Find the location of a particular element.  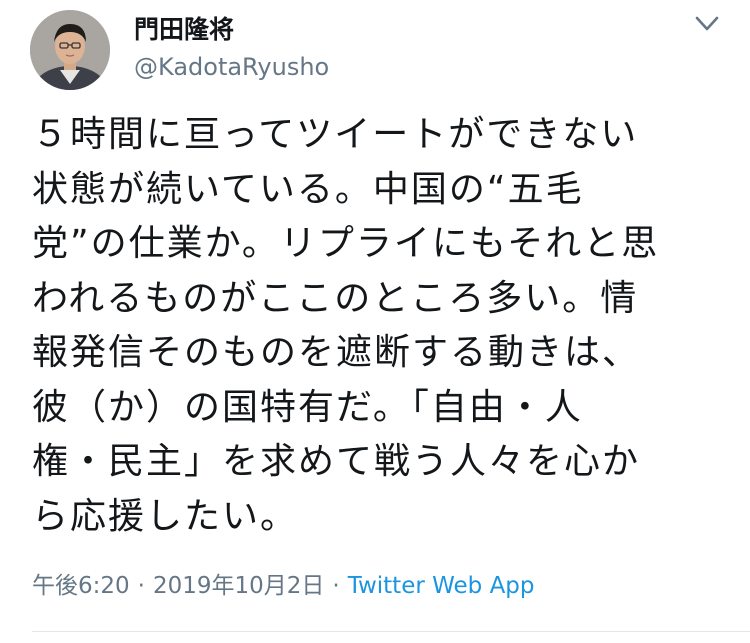

tweet-text-line: 党”の仕業か。リプライにもそれと思 is located at coordinates (346, 243).